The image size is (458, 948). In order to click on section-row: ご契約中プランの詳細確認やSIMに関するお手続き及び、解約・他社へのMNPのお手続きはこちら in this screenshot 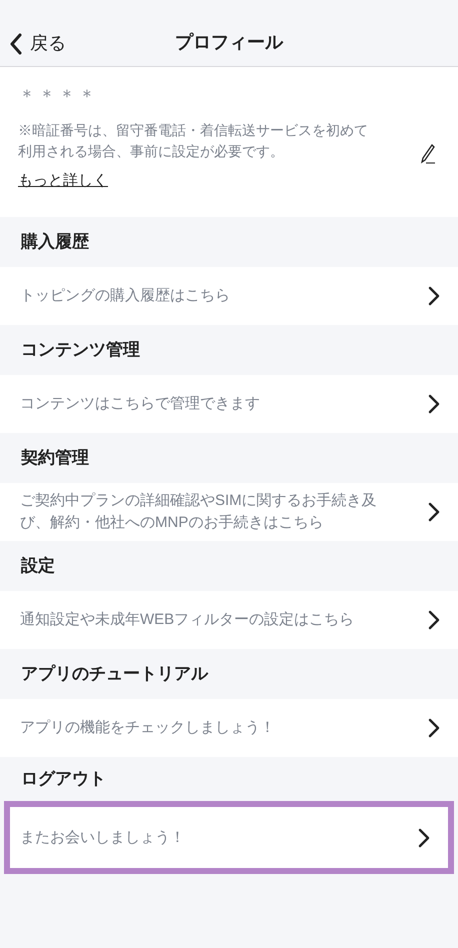, I will do `click(229, 512)`.